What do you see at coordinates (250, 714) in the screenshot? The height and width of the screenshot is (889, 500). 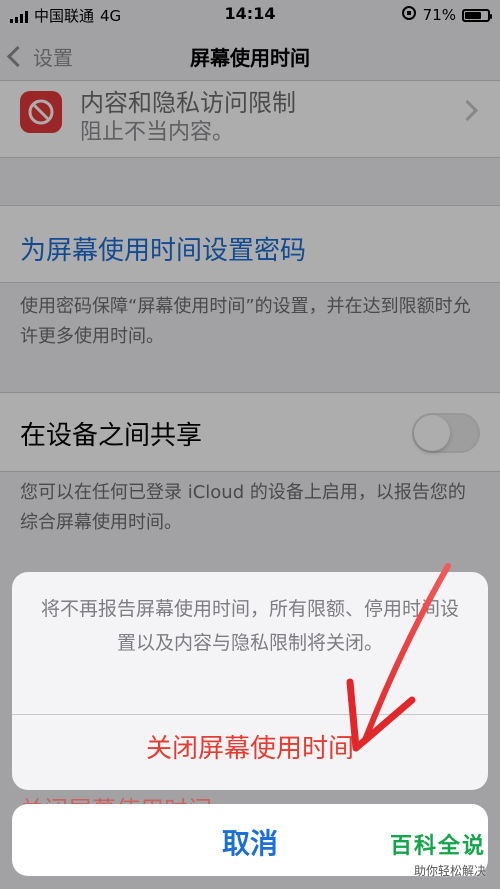 I see `action-sheet-divider` at bounding box center [250, 714].